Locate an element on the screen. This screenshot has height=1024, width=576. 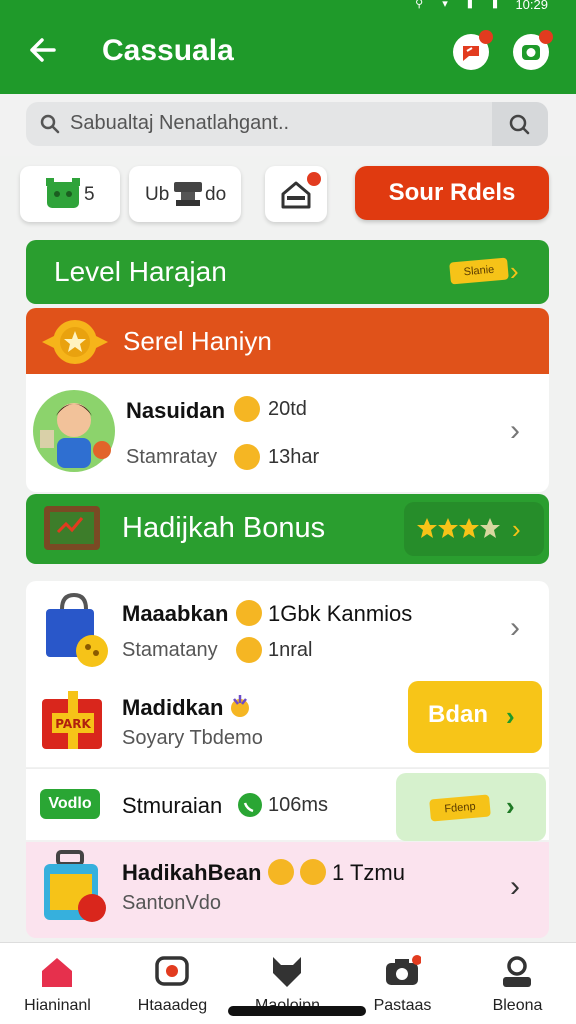
reward-panel: Fdenp › is located at coordinates (471, 807).